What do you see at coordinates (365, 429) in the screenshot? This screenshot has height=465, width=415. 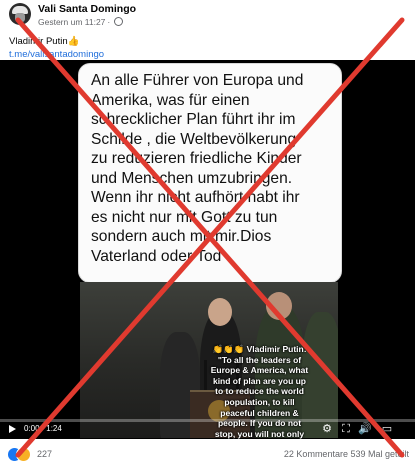 I see `volume-icon: 🔊` at bounding box center [365, 429].